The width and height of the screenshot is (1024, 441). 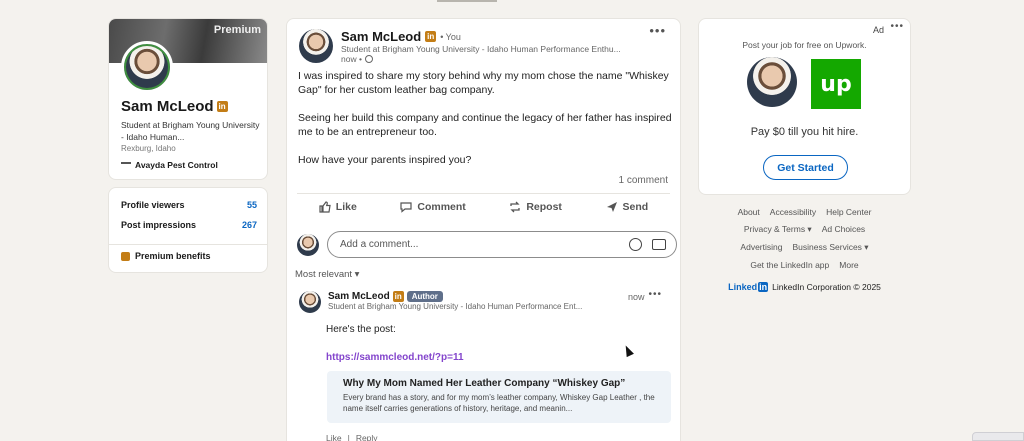 I want to click on company-name: Avayda Pest Control, so click(x=176, y=165).